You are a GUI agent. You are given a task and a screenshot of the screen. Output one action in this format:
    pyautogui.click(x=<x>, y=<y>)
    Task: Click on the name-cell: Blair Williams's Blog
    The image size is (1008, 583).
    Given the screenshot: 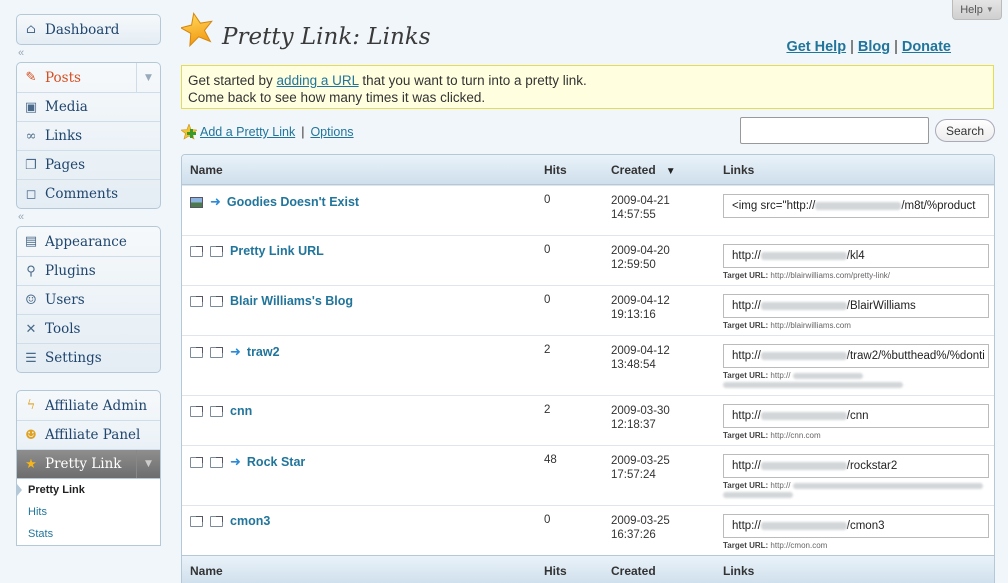 What is the action you would take?
    pyautogui.click(x=271, y=301)
    